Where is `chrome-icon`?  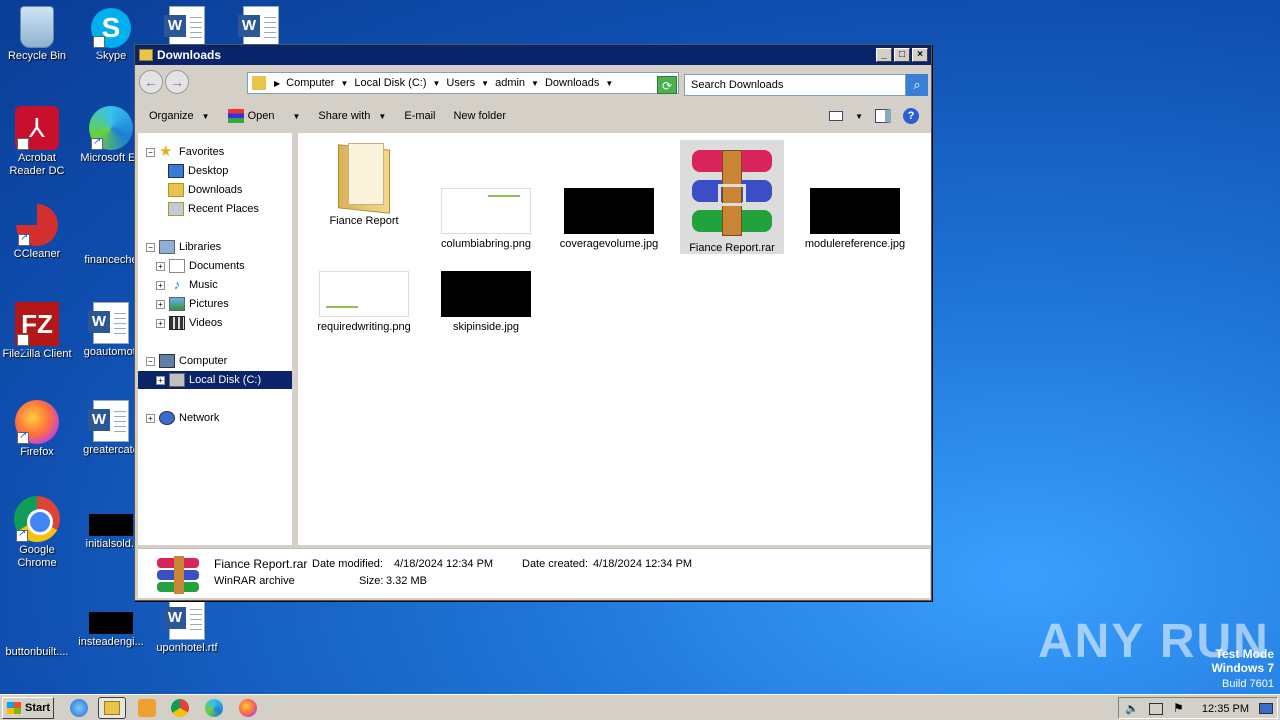 chrome-icon is located at coordinates (180, 708).